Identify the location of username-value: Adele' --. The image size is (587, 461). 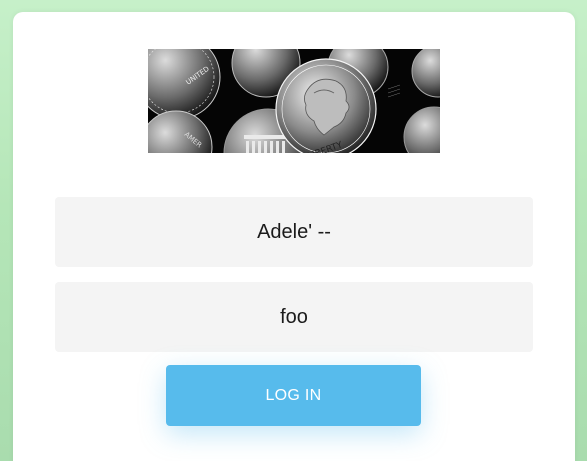
(294, 231).